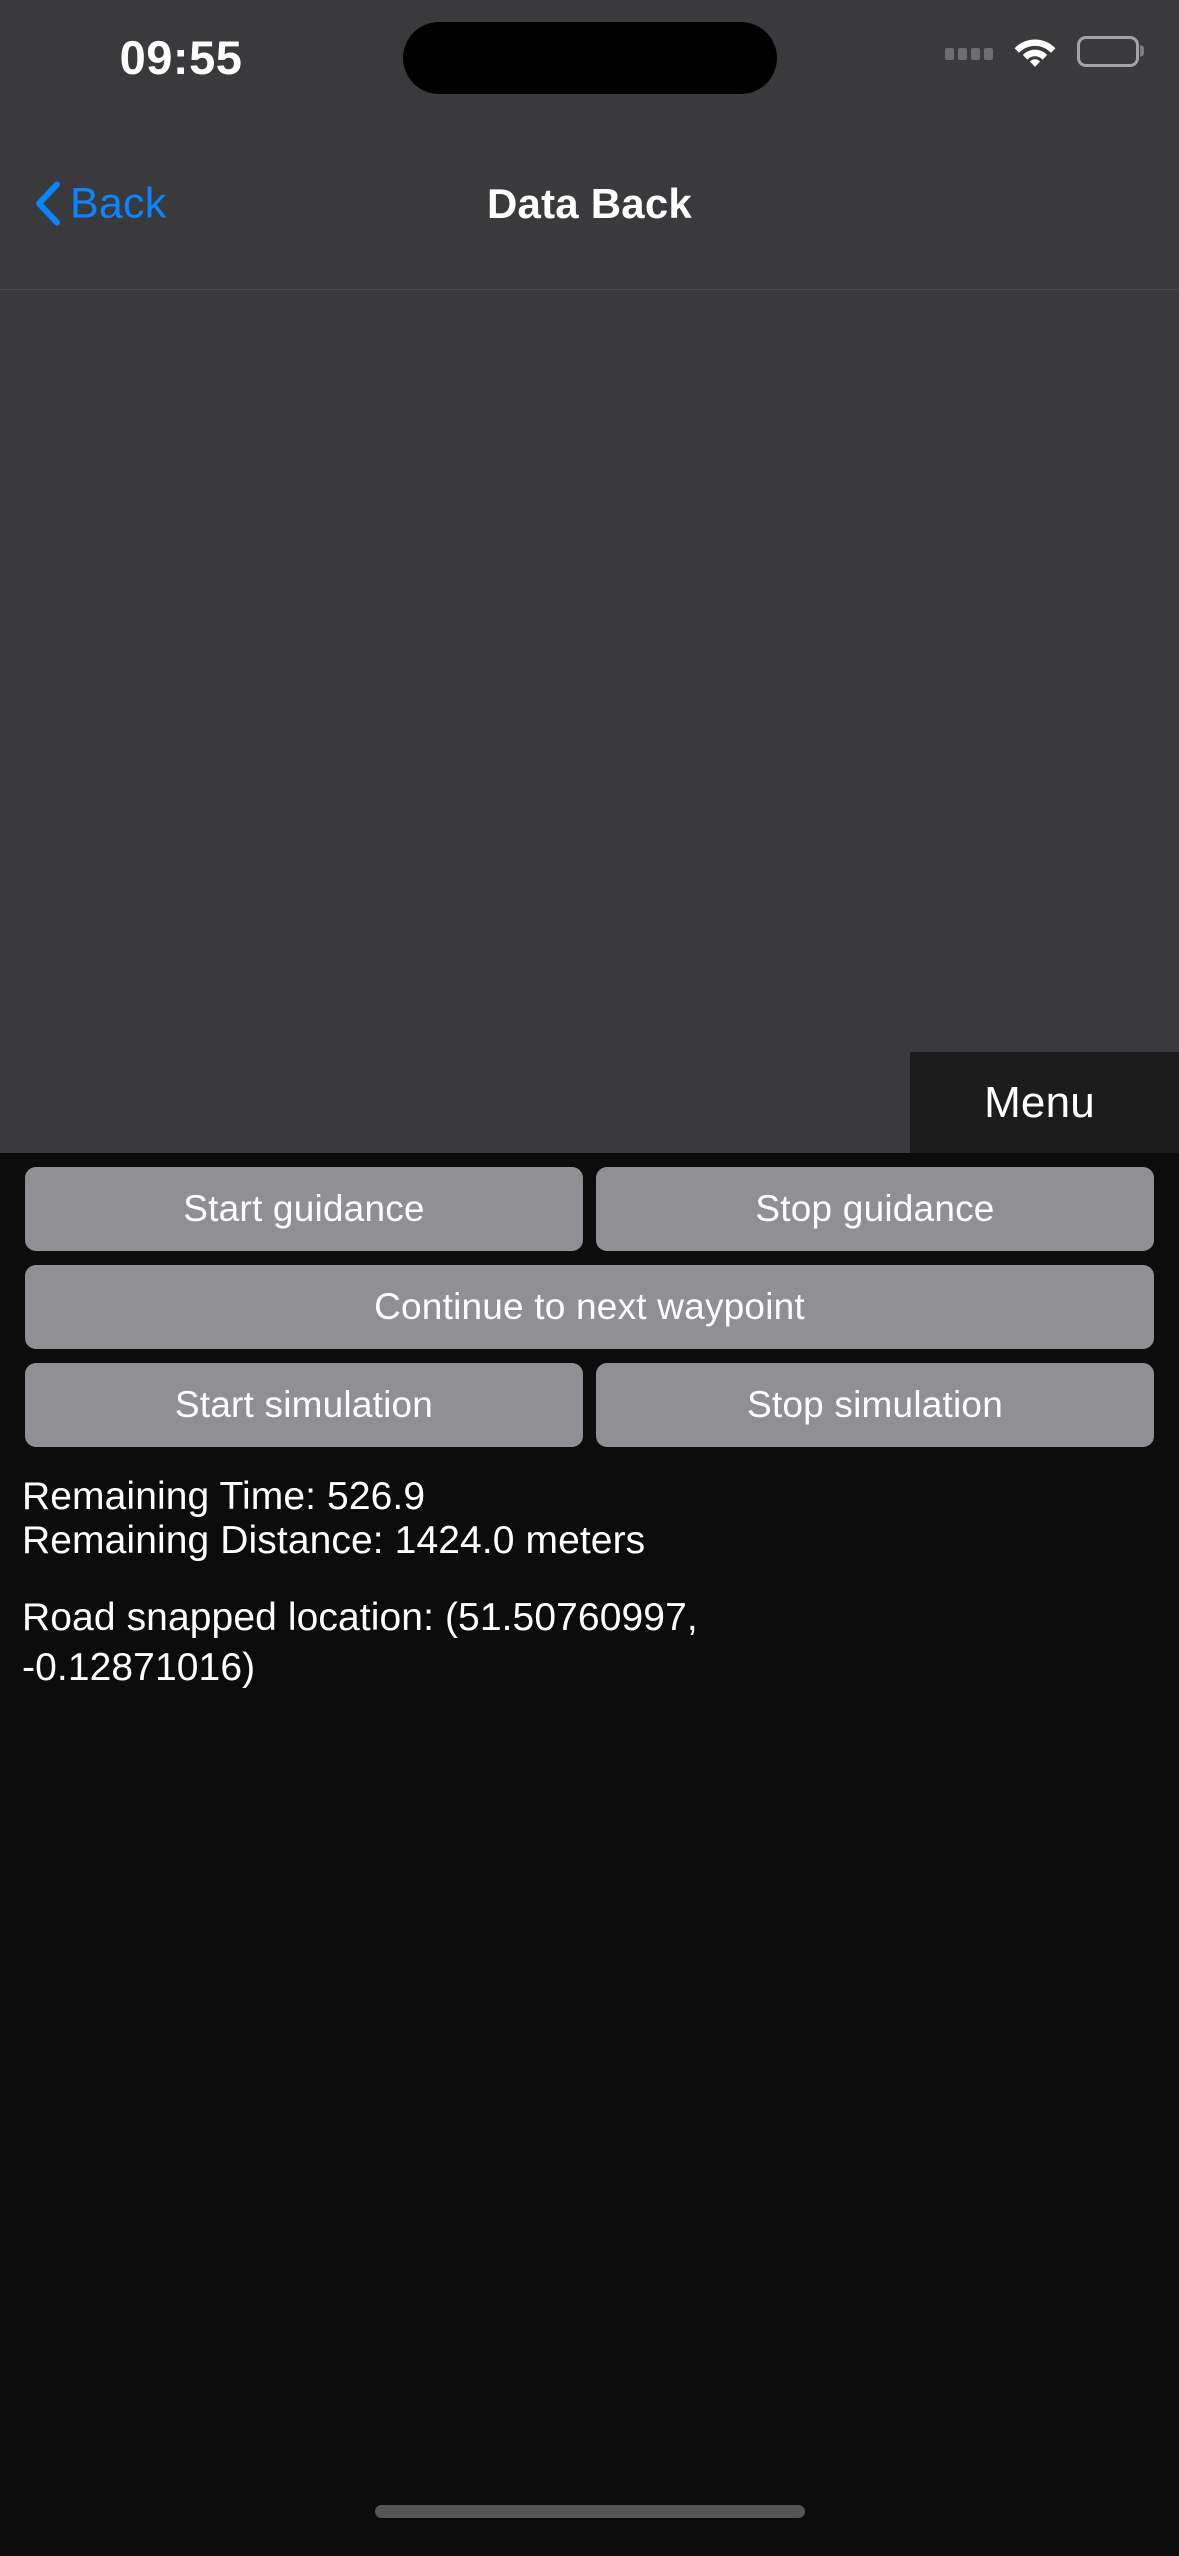 Image resolution: width=1179 pixels, height=2556 pixels. I want to click on waypoint-button-row: Continue to next waypoint, so click(589, 1307).